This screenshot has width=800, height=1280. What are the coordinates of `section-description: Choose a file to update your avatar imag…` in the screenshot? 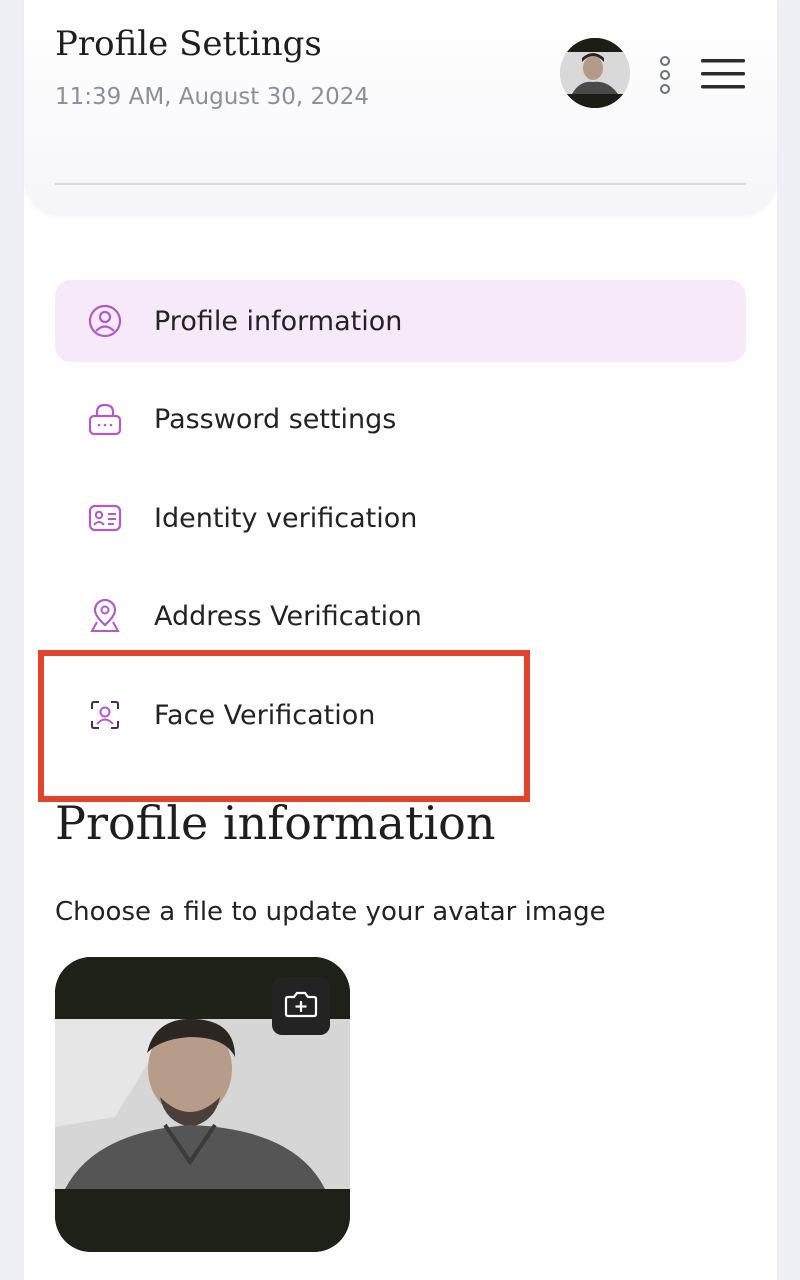 It's located at (330, 912).